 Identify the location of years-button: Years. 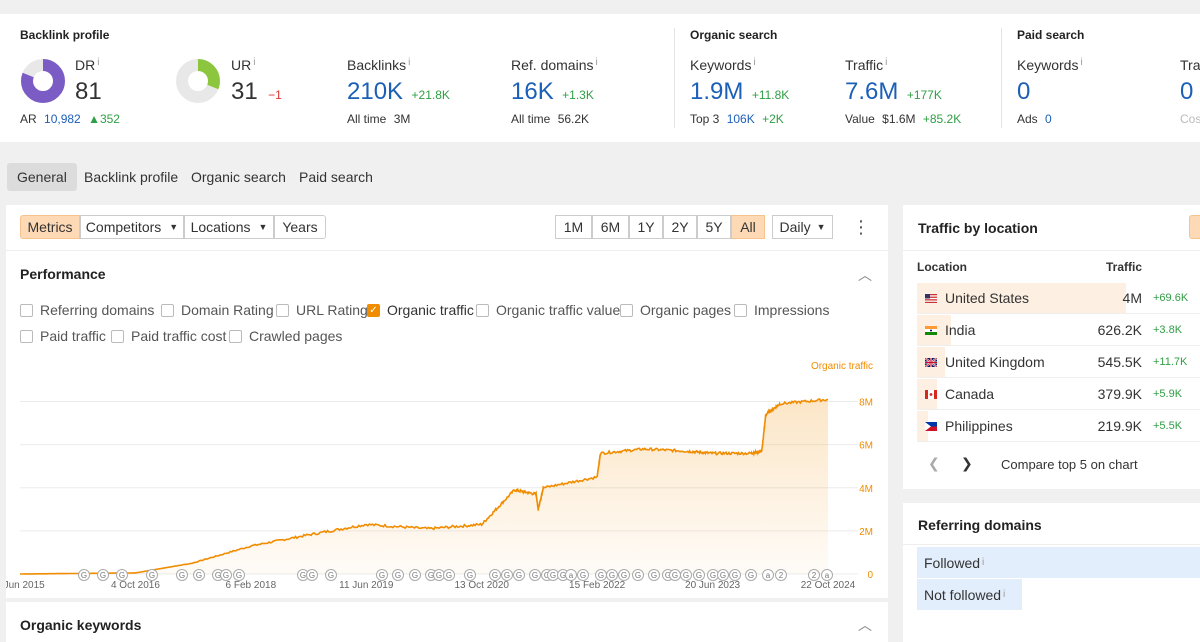
(300, 227).